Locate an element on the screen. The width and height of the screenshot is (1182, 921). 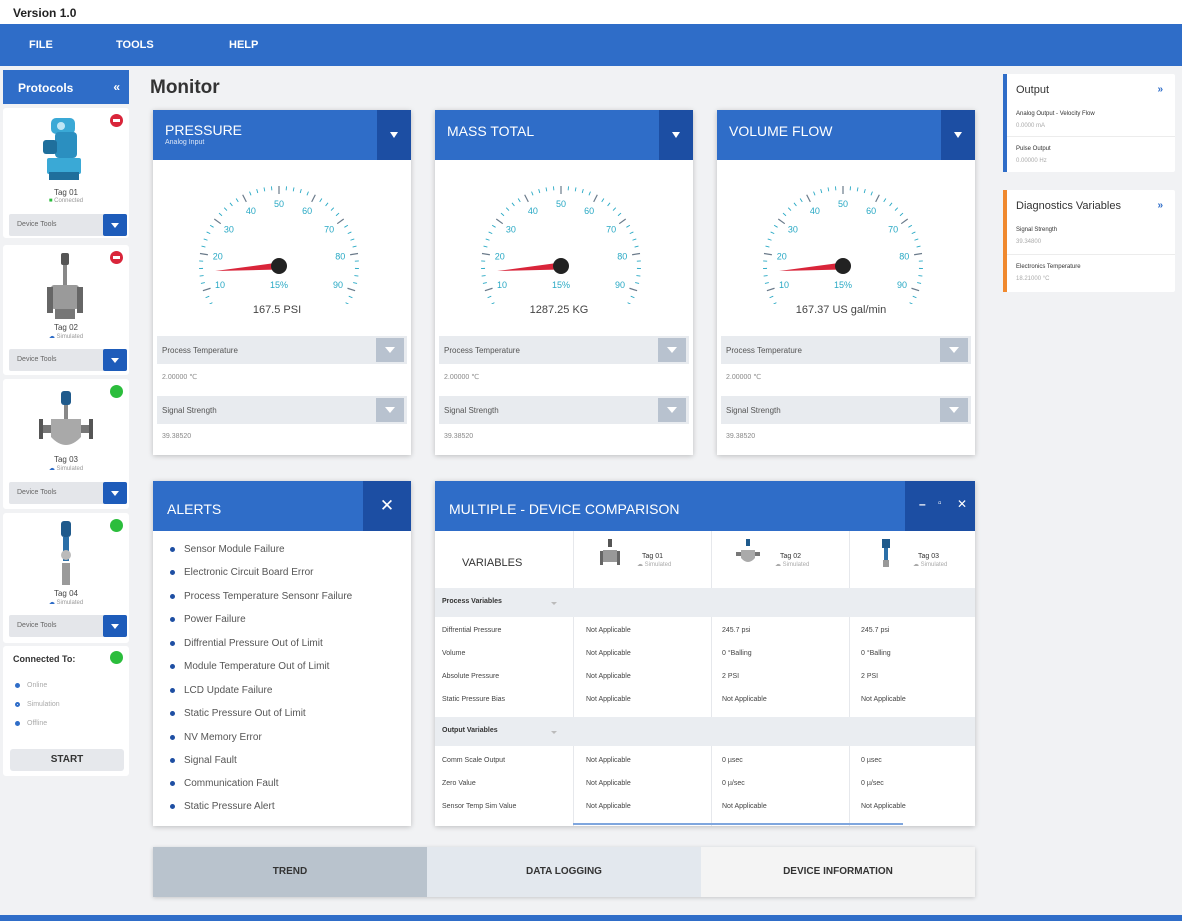
close-comparison-button: ✕ is located at coordinates (962, 504).